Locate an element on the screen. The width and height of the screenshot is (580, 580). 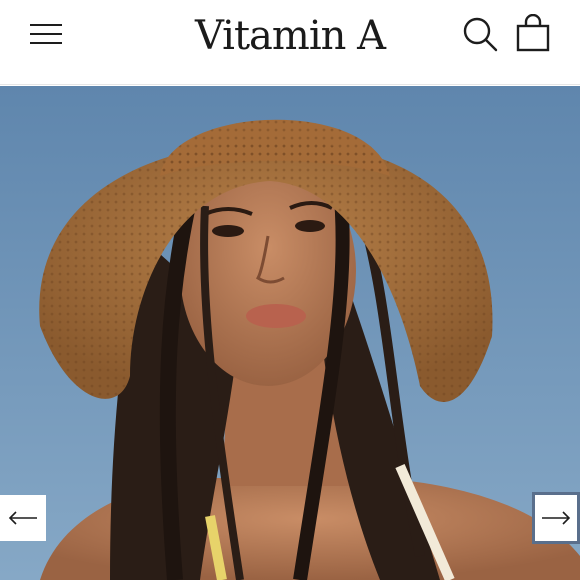
cart-button is located at coordinates (534, 33).